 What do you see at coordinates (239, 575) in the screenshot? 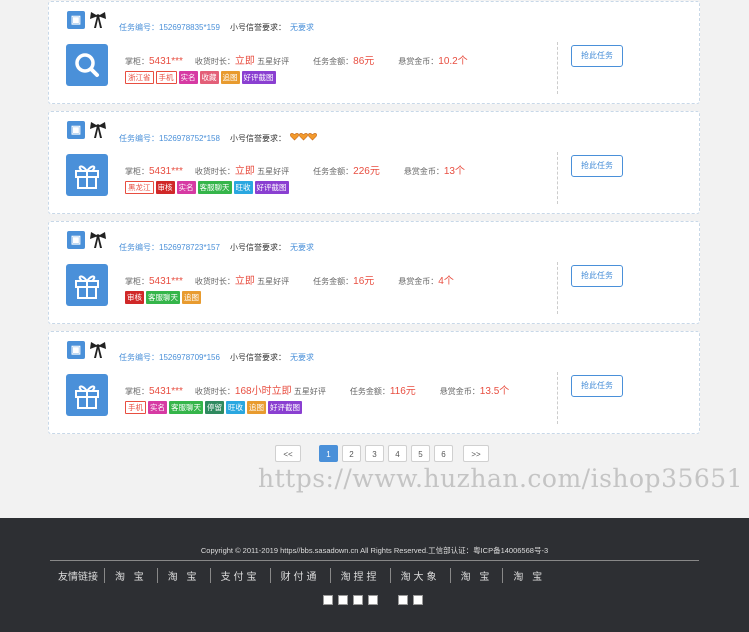
I see `friend-link: 支付宝` at bounding box center [239, 575].